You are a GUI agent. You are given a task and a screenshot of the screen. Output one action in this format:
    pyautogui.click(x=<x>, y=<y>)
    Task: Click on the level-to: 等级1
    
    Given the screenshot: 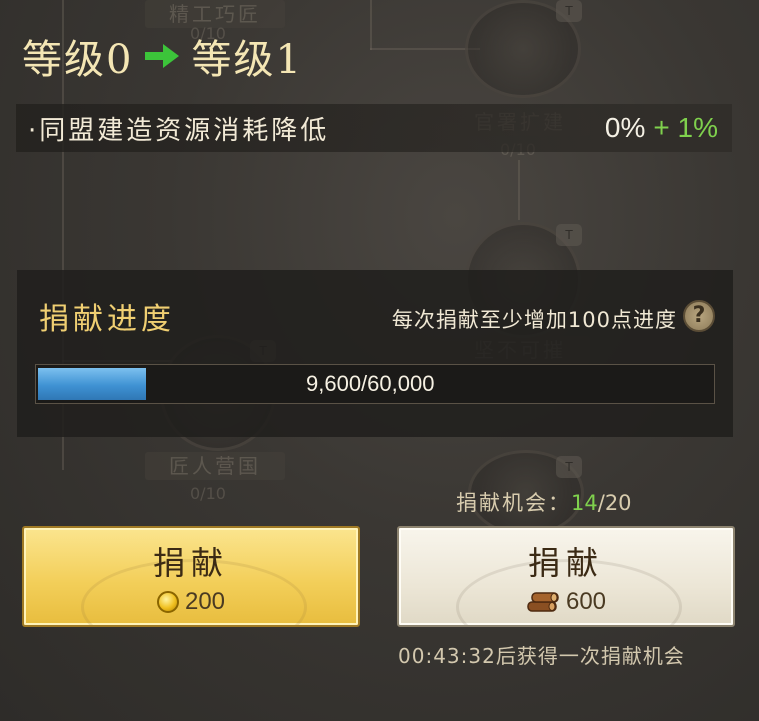 What is the action you would take?
    pyautogui.click(x=247, y=60)
    